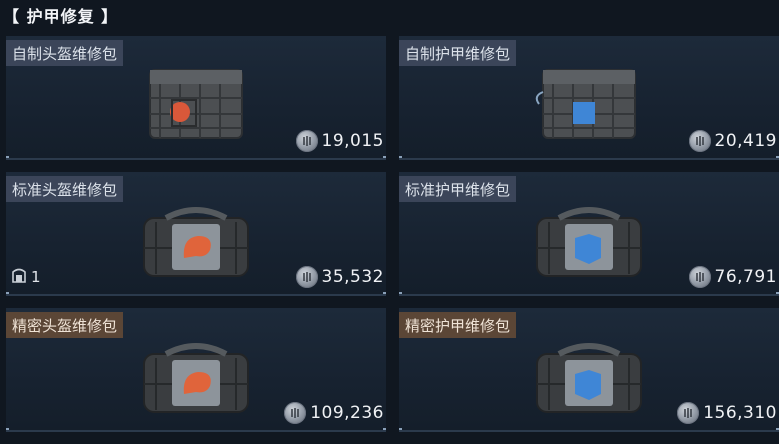 The width and height of the screenshot is (779, 444). Describe the element at coordinates (65, 325) in the screenshot. I see `item-name: 精密头盔维修包` at that location.